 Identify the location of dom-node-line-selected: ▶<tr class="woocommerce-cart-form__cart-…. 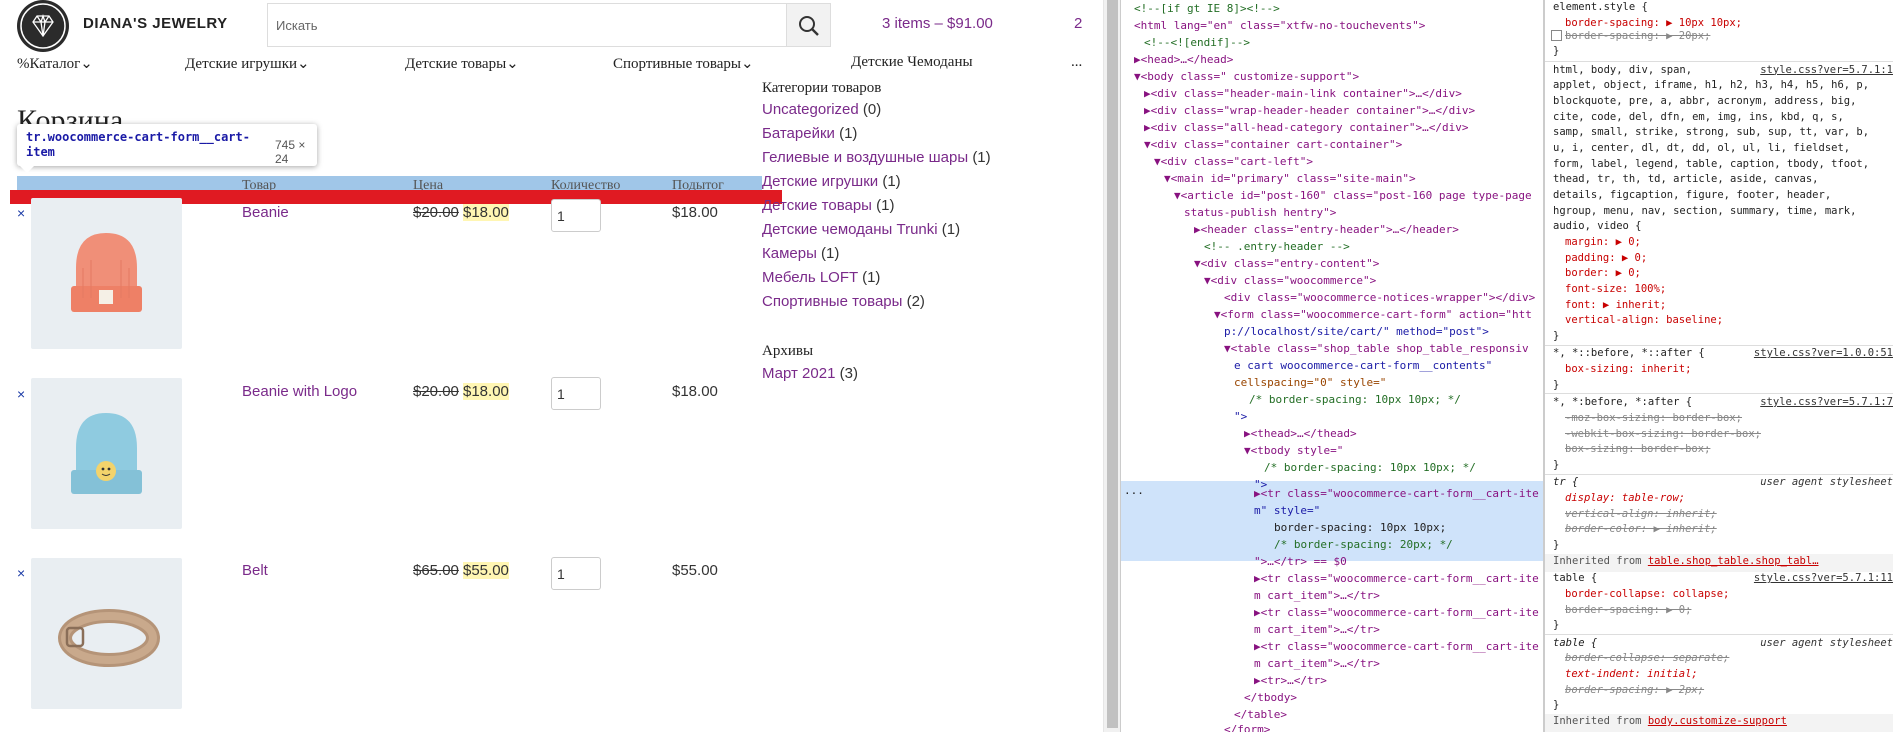
(1396, 493).